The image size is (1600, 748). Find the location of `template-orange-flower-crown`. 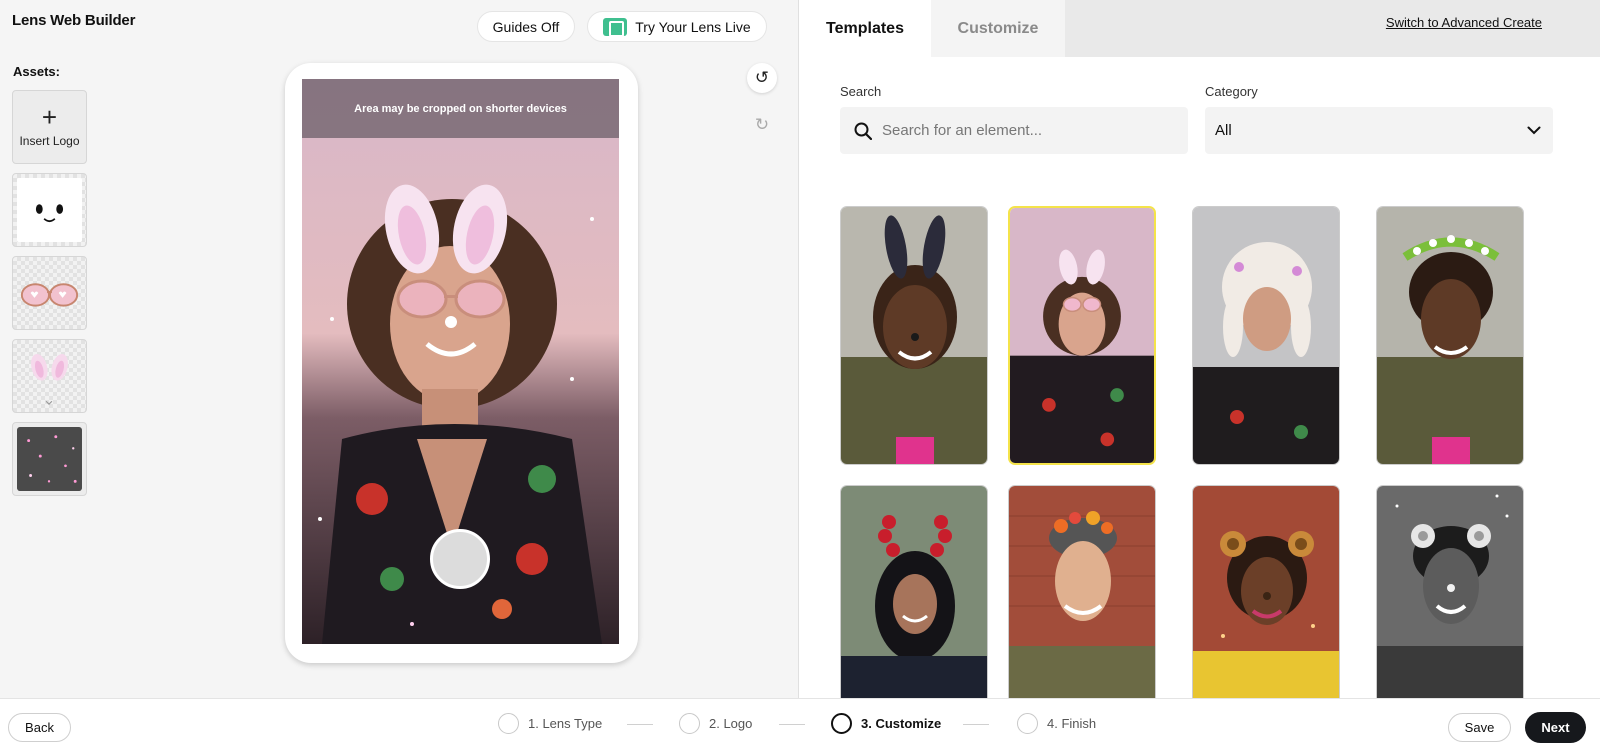

template-orange-flower-crown is located at coordinates (1082, 592).